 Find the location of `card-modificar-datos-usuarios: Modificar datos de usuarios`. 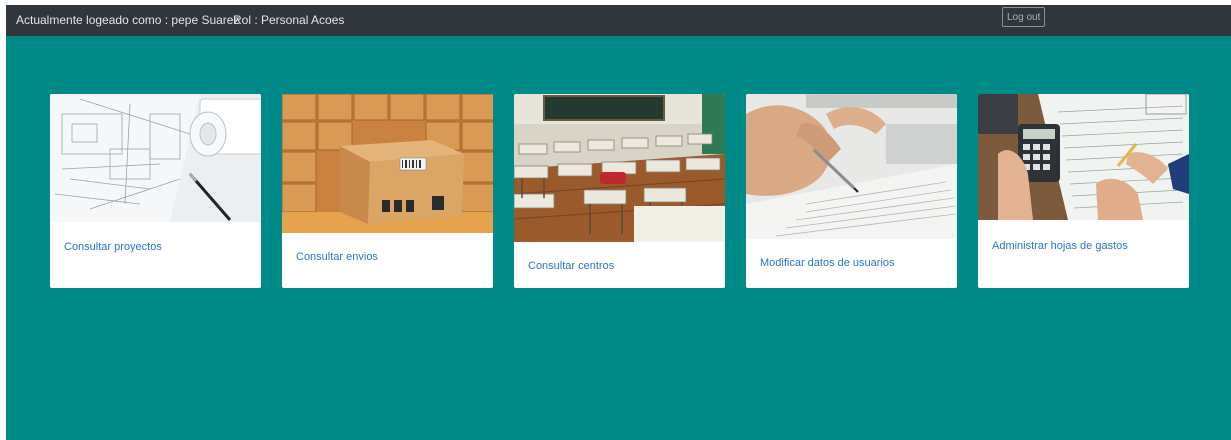

card-modificar-datos-usuarios: Modificar datos de usuarios is located at coordinates (851, 191).